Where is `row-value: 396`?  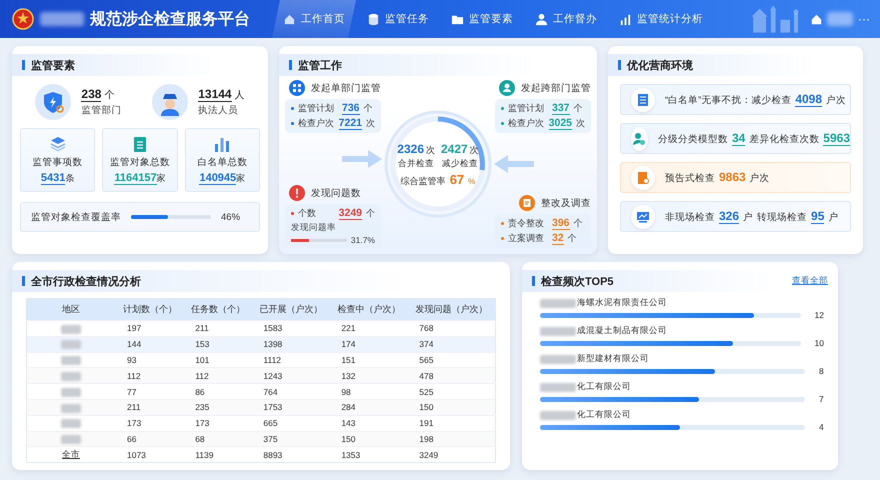 row-value: 396 is located at coordinates (561, 223).